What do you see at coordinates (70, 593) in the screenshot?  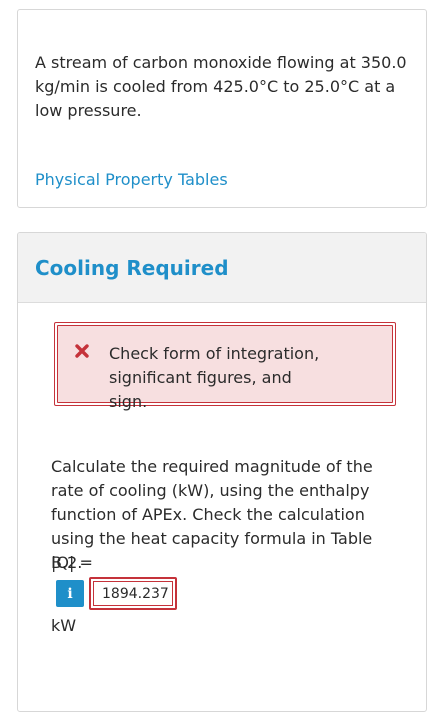 I see `info-icon: i` at bounding box center [70, 593].